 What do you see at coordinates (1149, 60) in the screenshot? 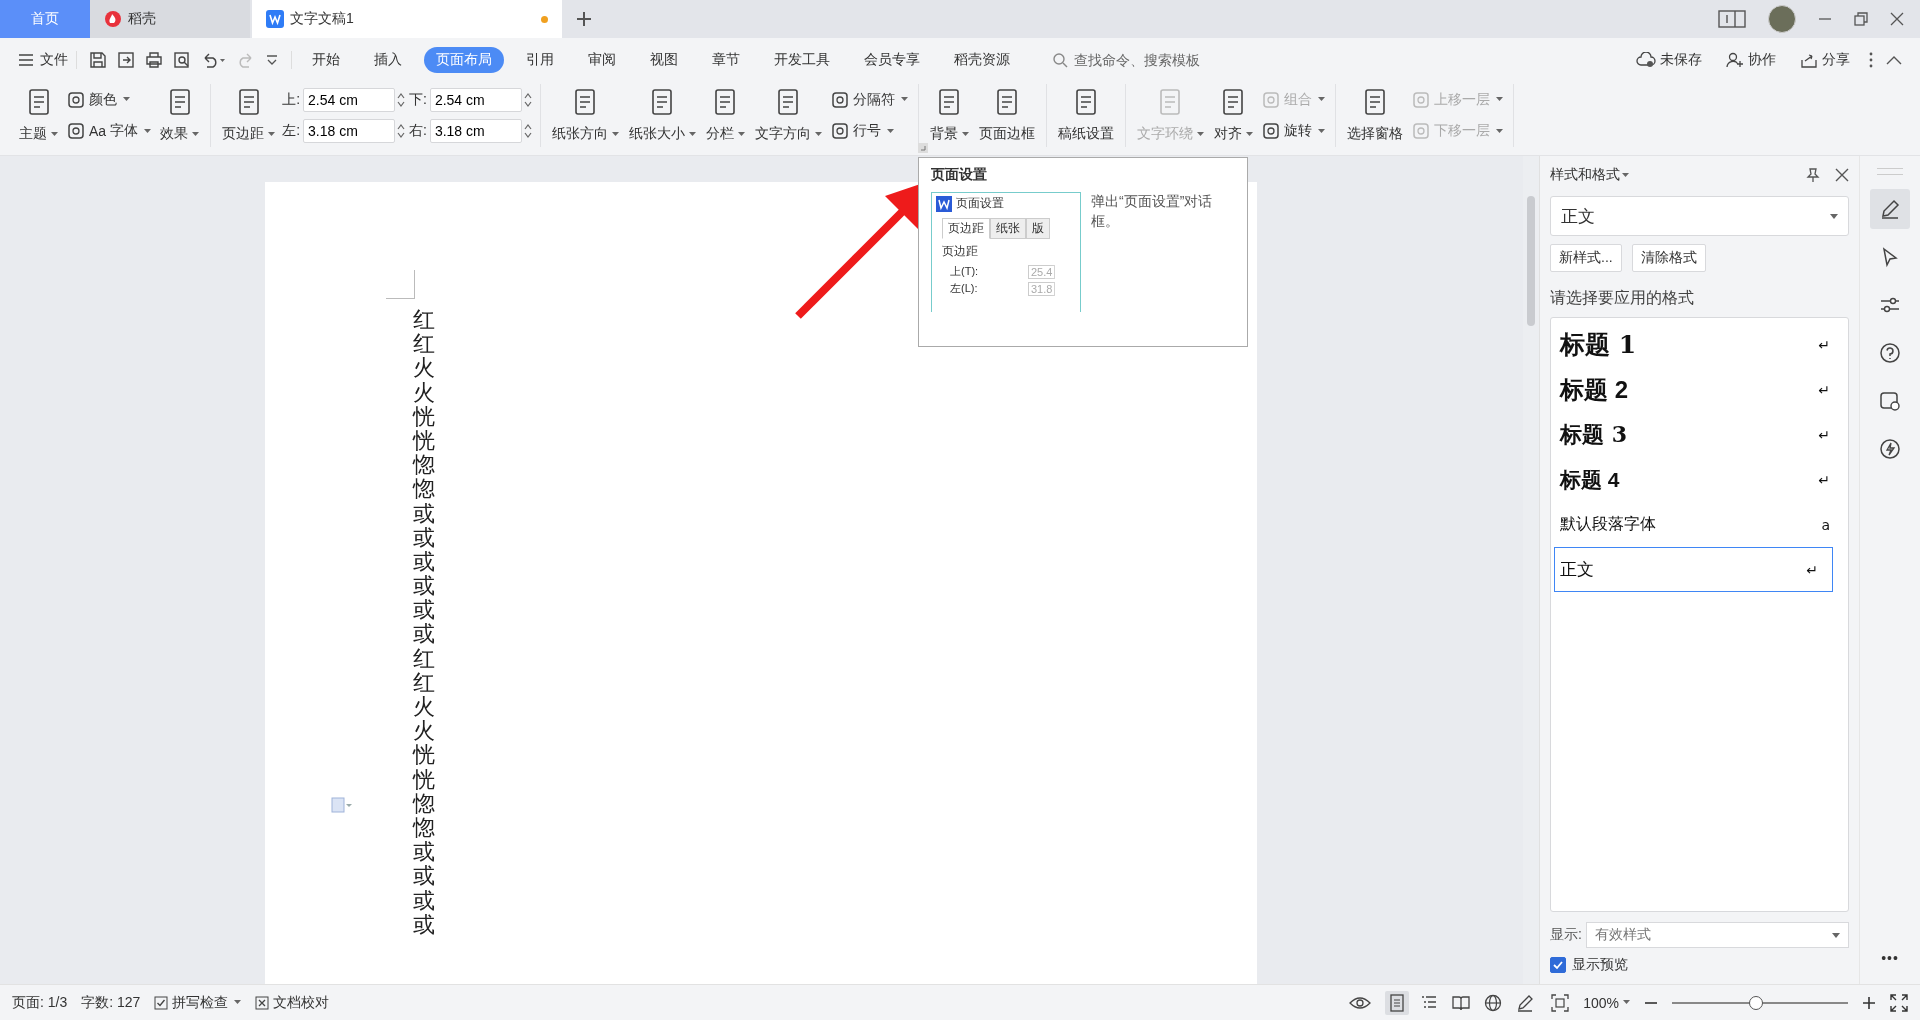
I see `search-field: 查找命令、搜索模板` at bounding box center [1149, 60].